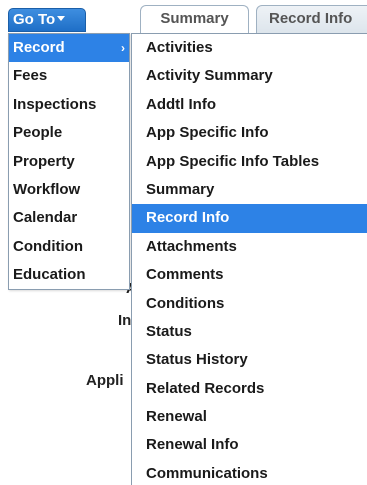 The width and height of the screenshot is (367, 485). What do you see at coordinates (249, 247) in the screenshot?
I see `submenu-item-attachments: Attachments` at bounding box center [249, 247].